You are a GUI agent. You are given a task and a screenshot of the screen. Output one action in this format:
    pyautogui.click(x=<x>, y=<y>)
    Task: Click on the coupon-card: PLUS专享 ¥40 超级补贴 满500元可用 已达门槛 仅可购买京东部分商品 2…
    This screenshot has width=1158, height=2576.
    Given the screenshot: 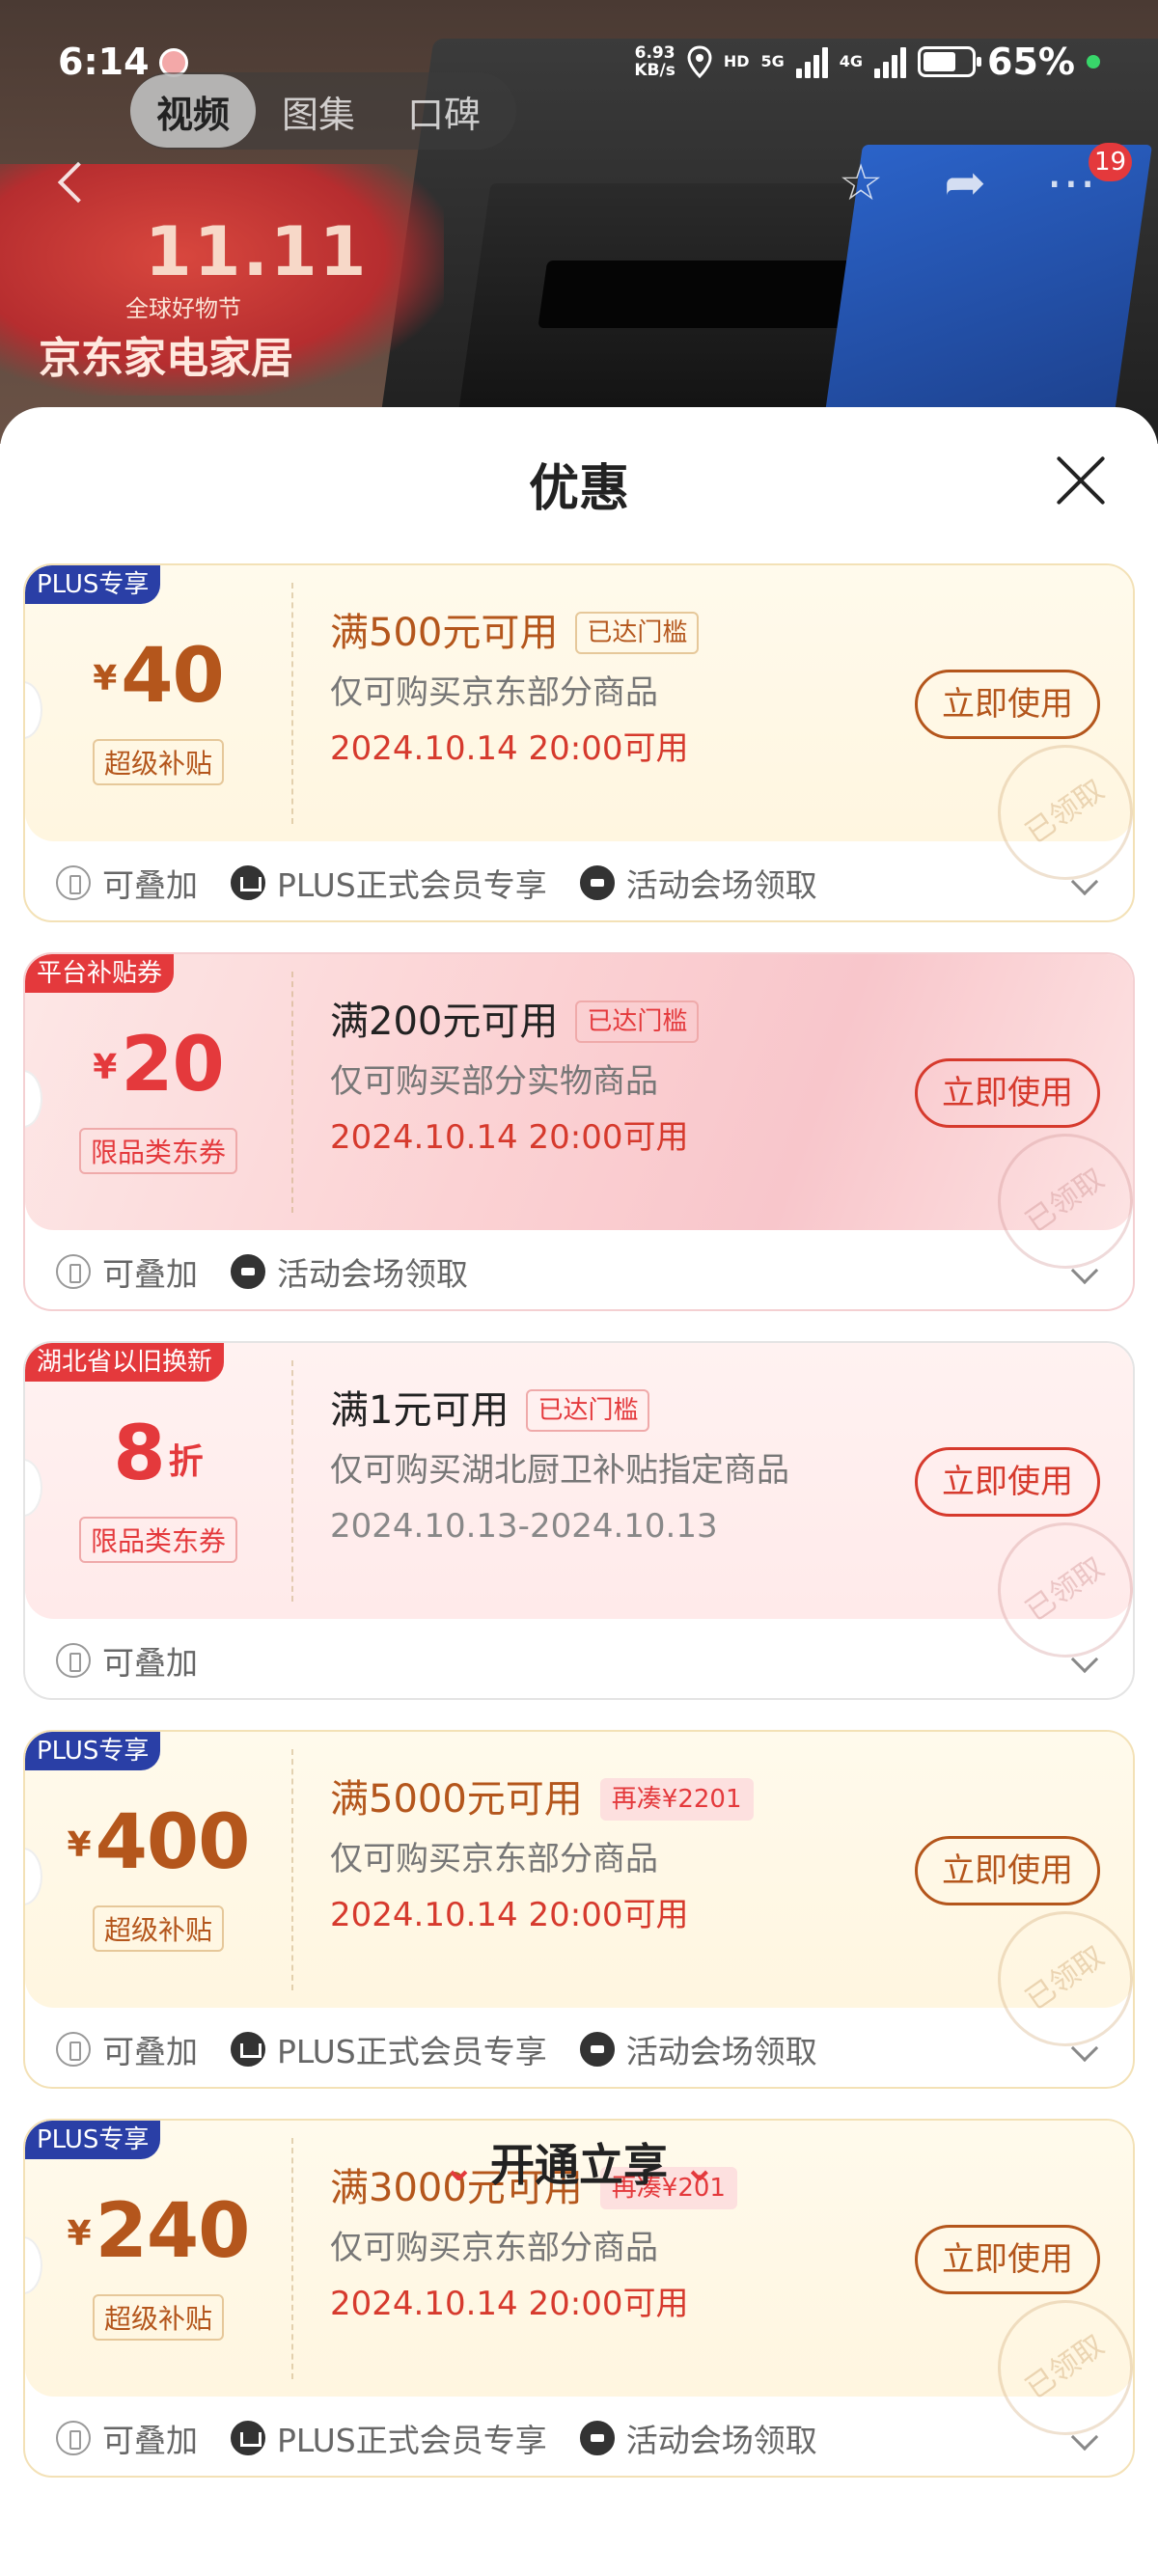 What is the action you would take?
    pyautogui.click(x=579, y=742)
    